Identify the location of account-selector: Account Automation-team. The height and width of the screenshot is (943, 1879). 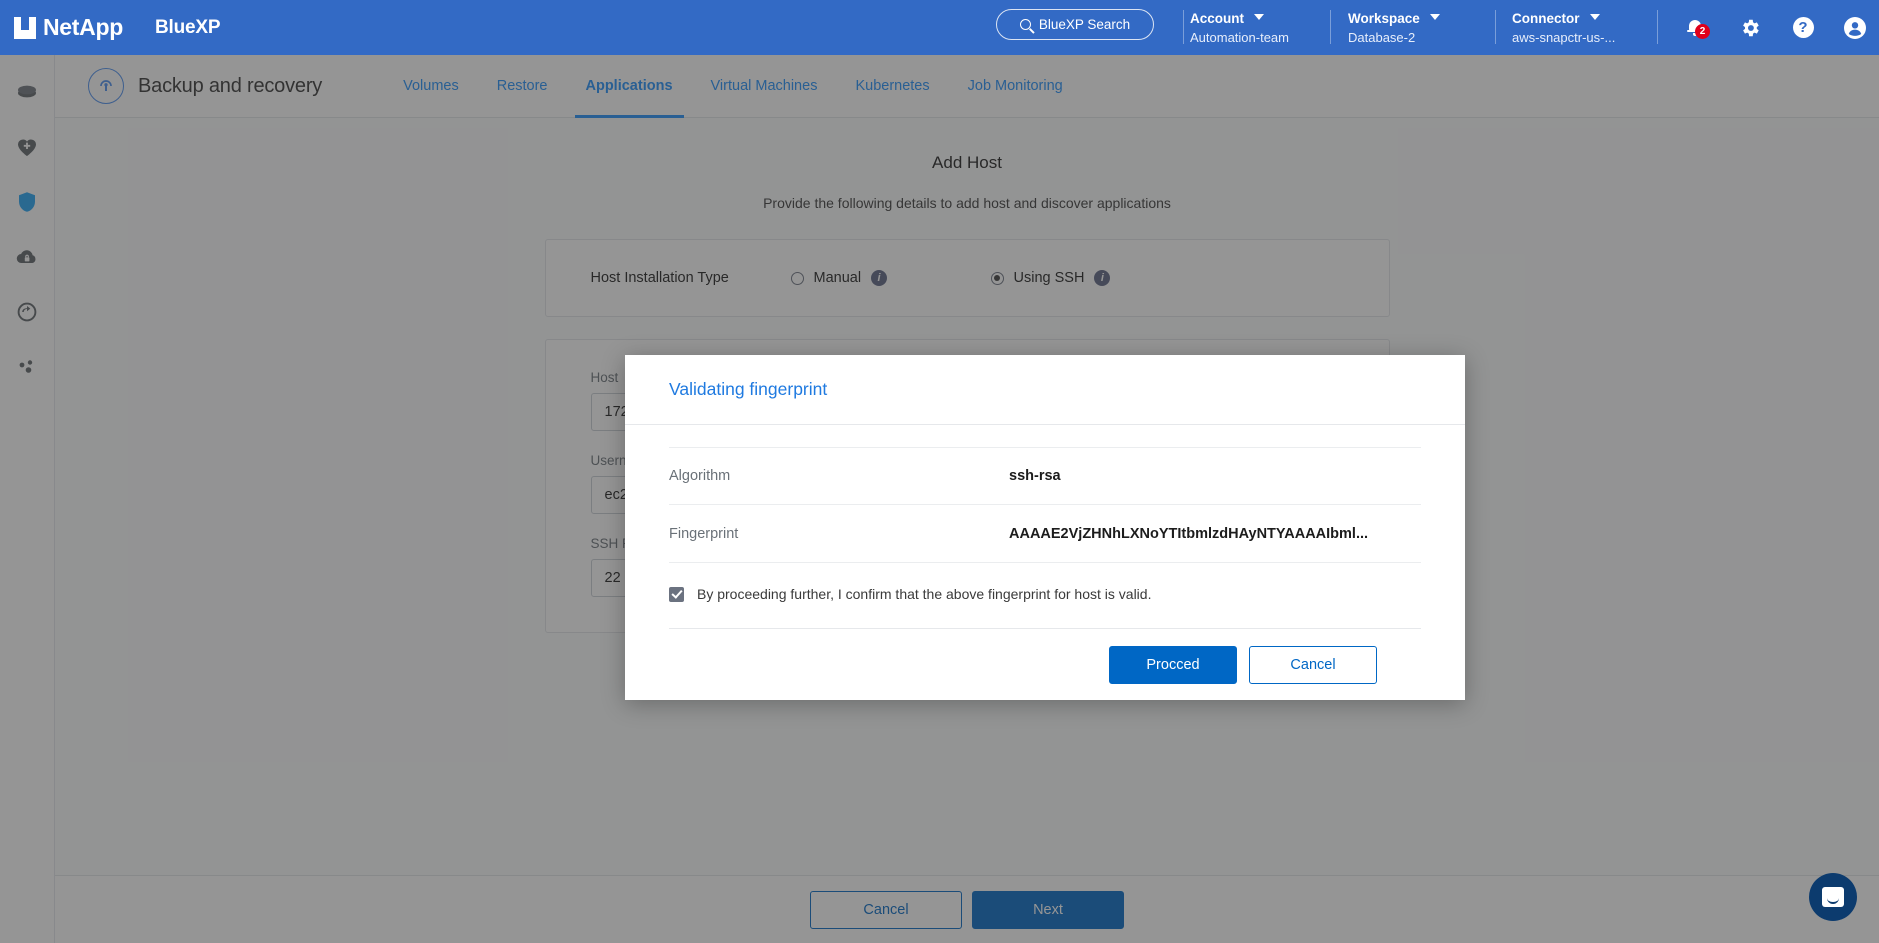
(1239, 27).